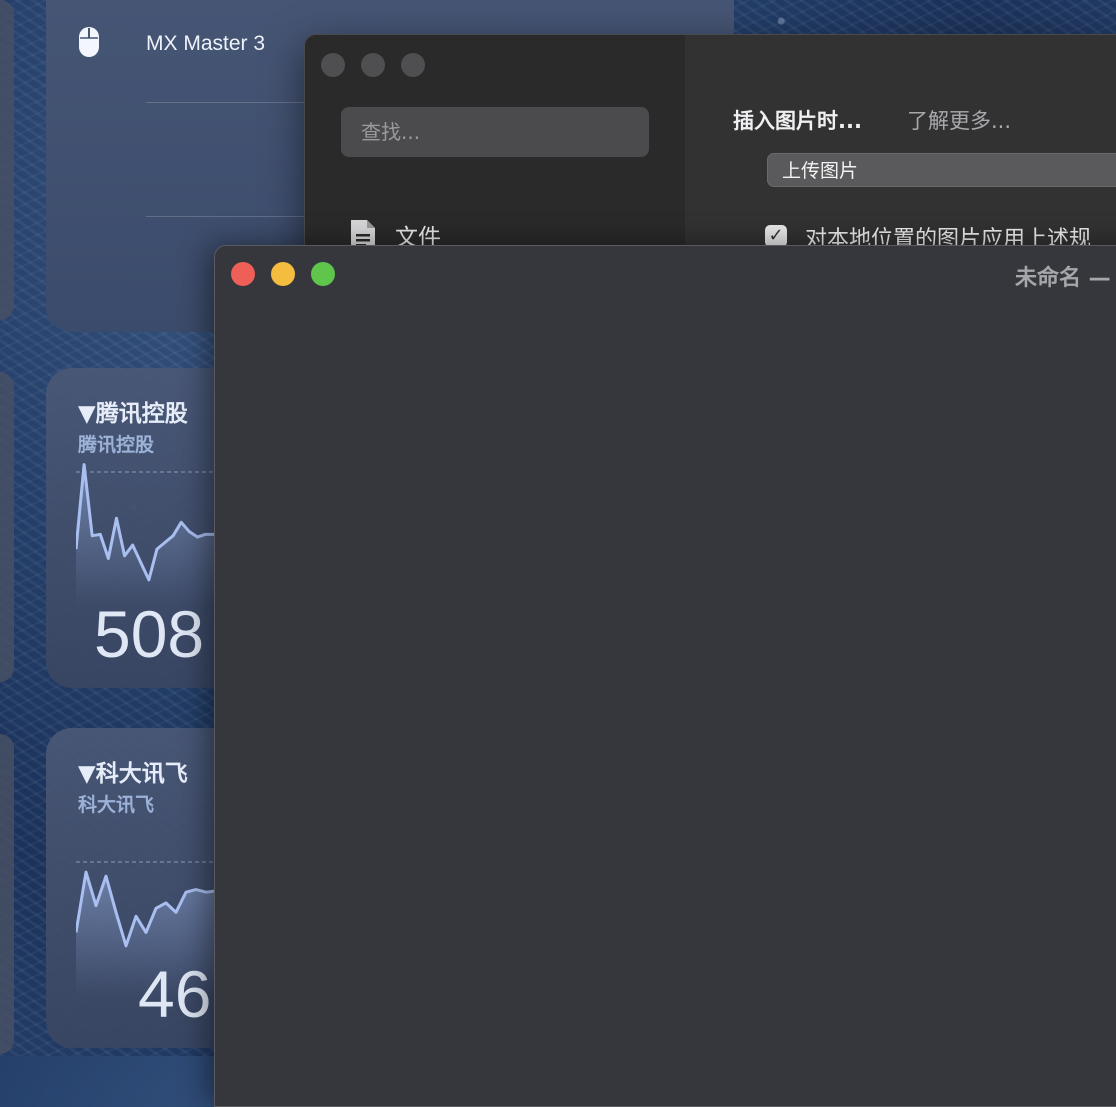 This screenshot has height=1107, width=1116. I want to click on mouse-icon, so click(89, 42).